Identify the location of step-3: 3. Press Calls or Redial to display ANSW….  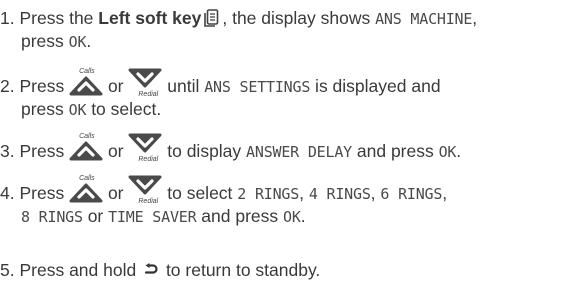
(287, 148).